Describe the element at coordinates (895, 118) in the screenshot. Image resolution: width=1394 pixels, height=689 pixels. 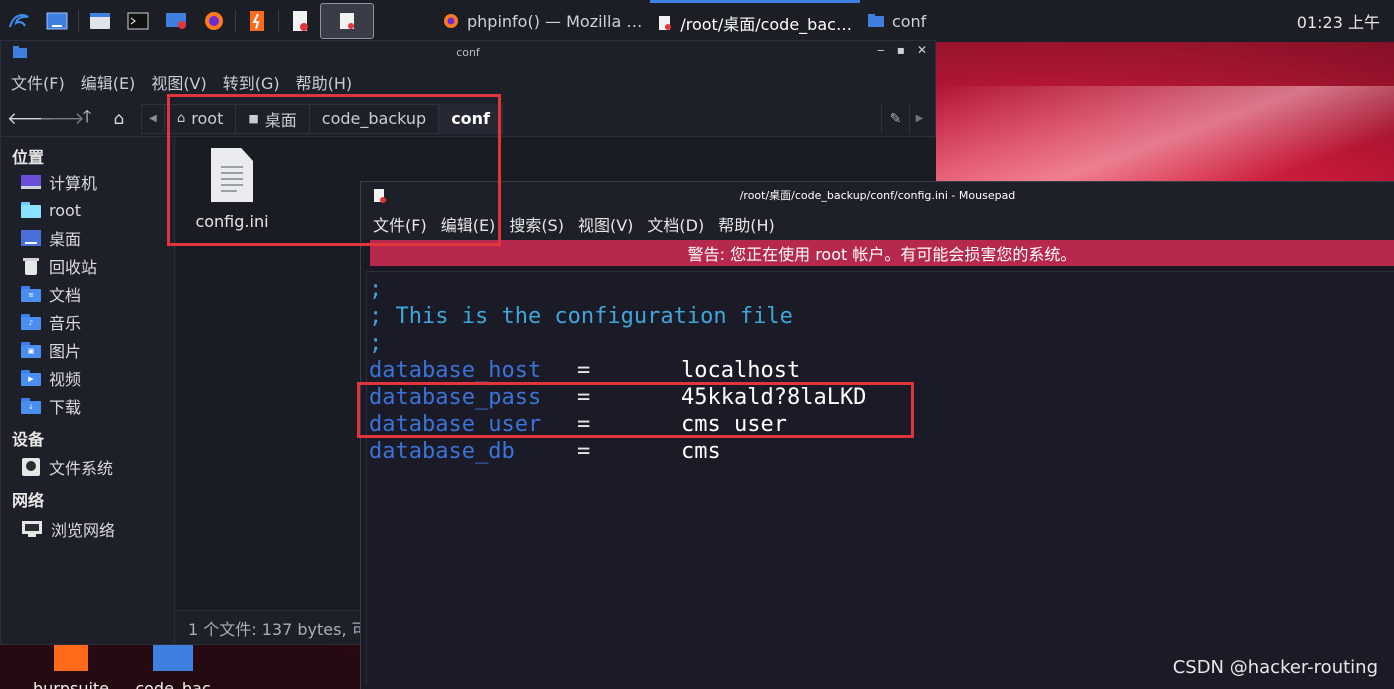
I see `edit-location-icon: ✎` at that location.